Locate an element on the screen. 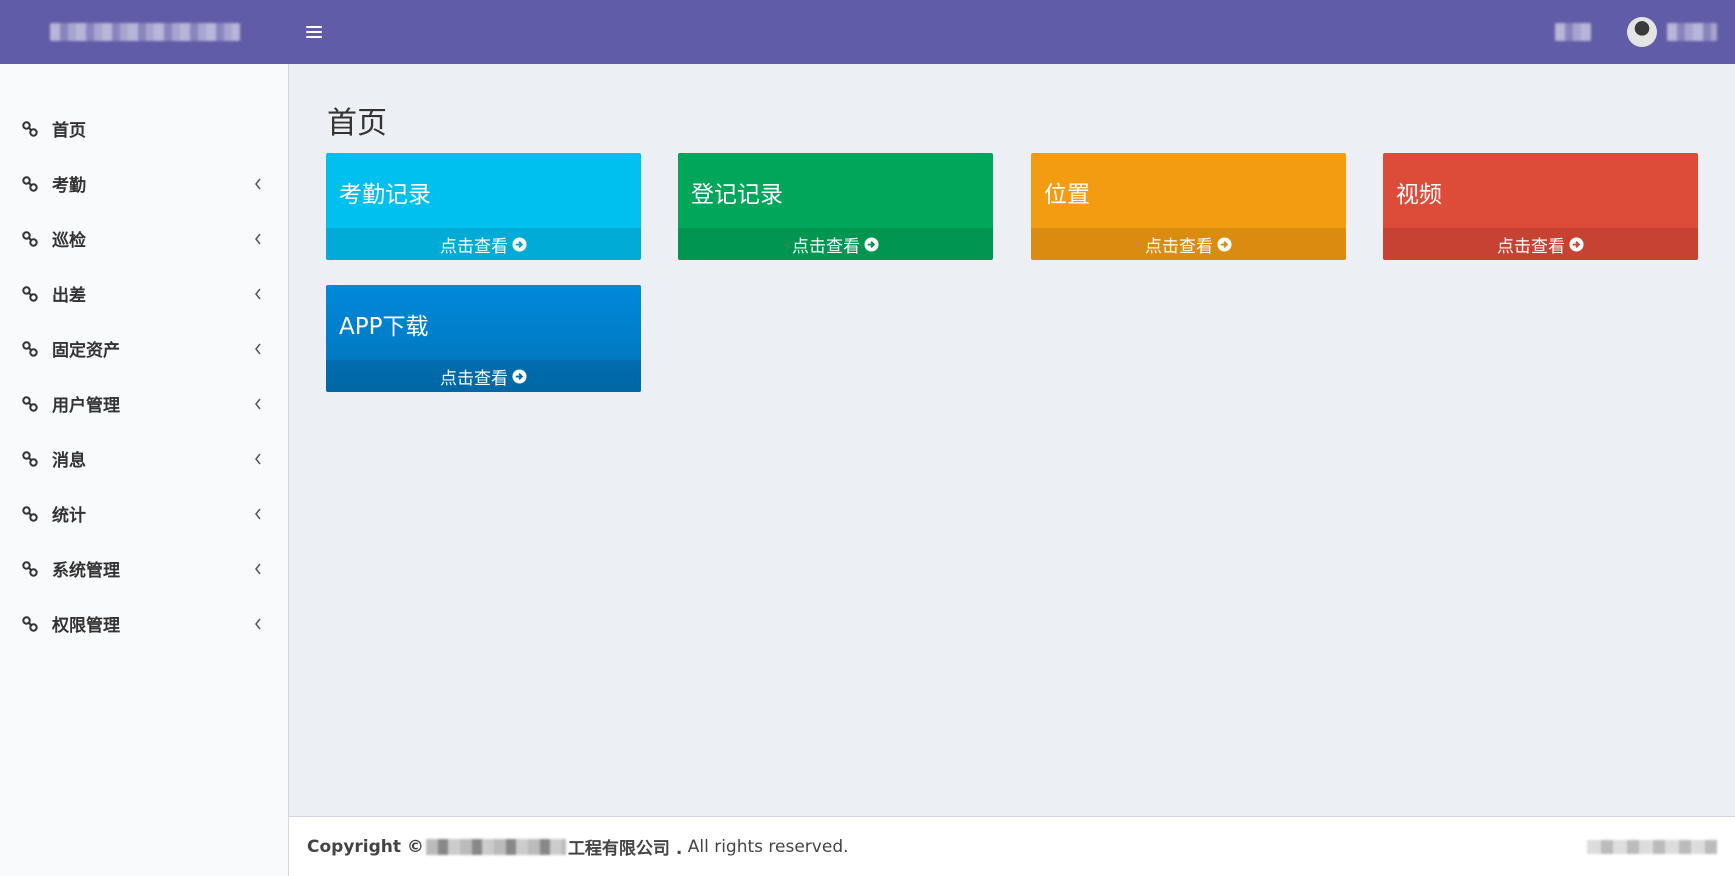 The height and width of the screenshot is (876, 1735). app-logo is located at coordinates (144, 32).